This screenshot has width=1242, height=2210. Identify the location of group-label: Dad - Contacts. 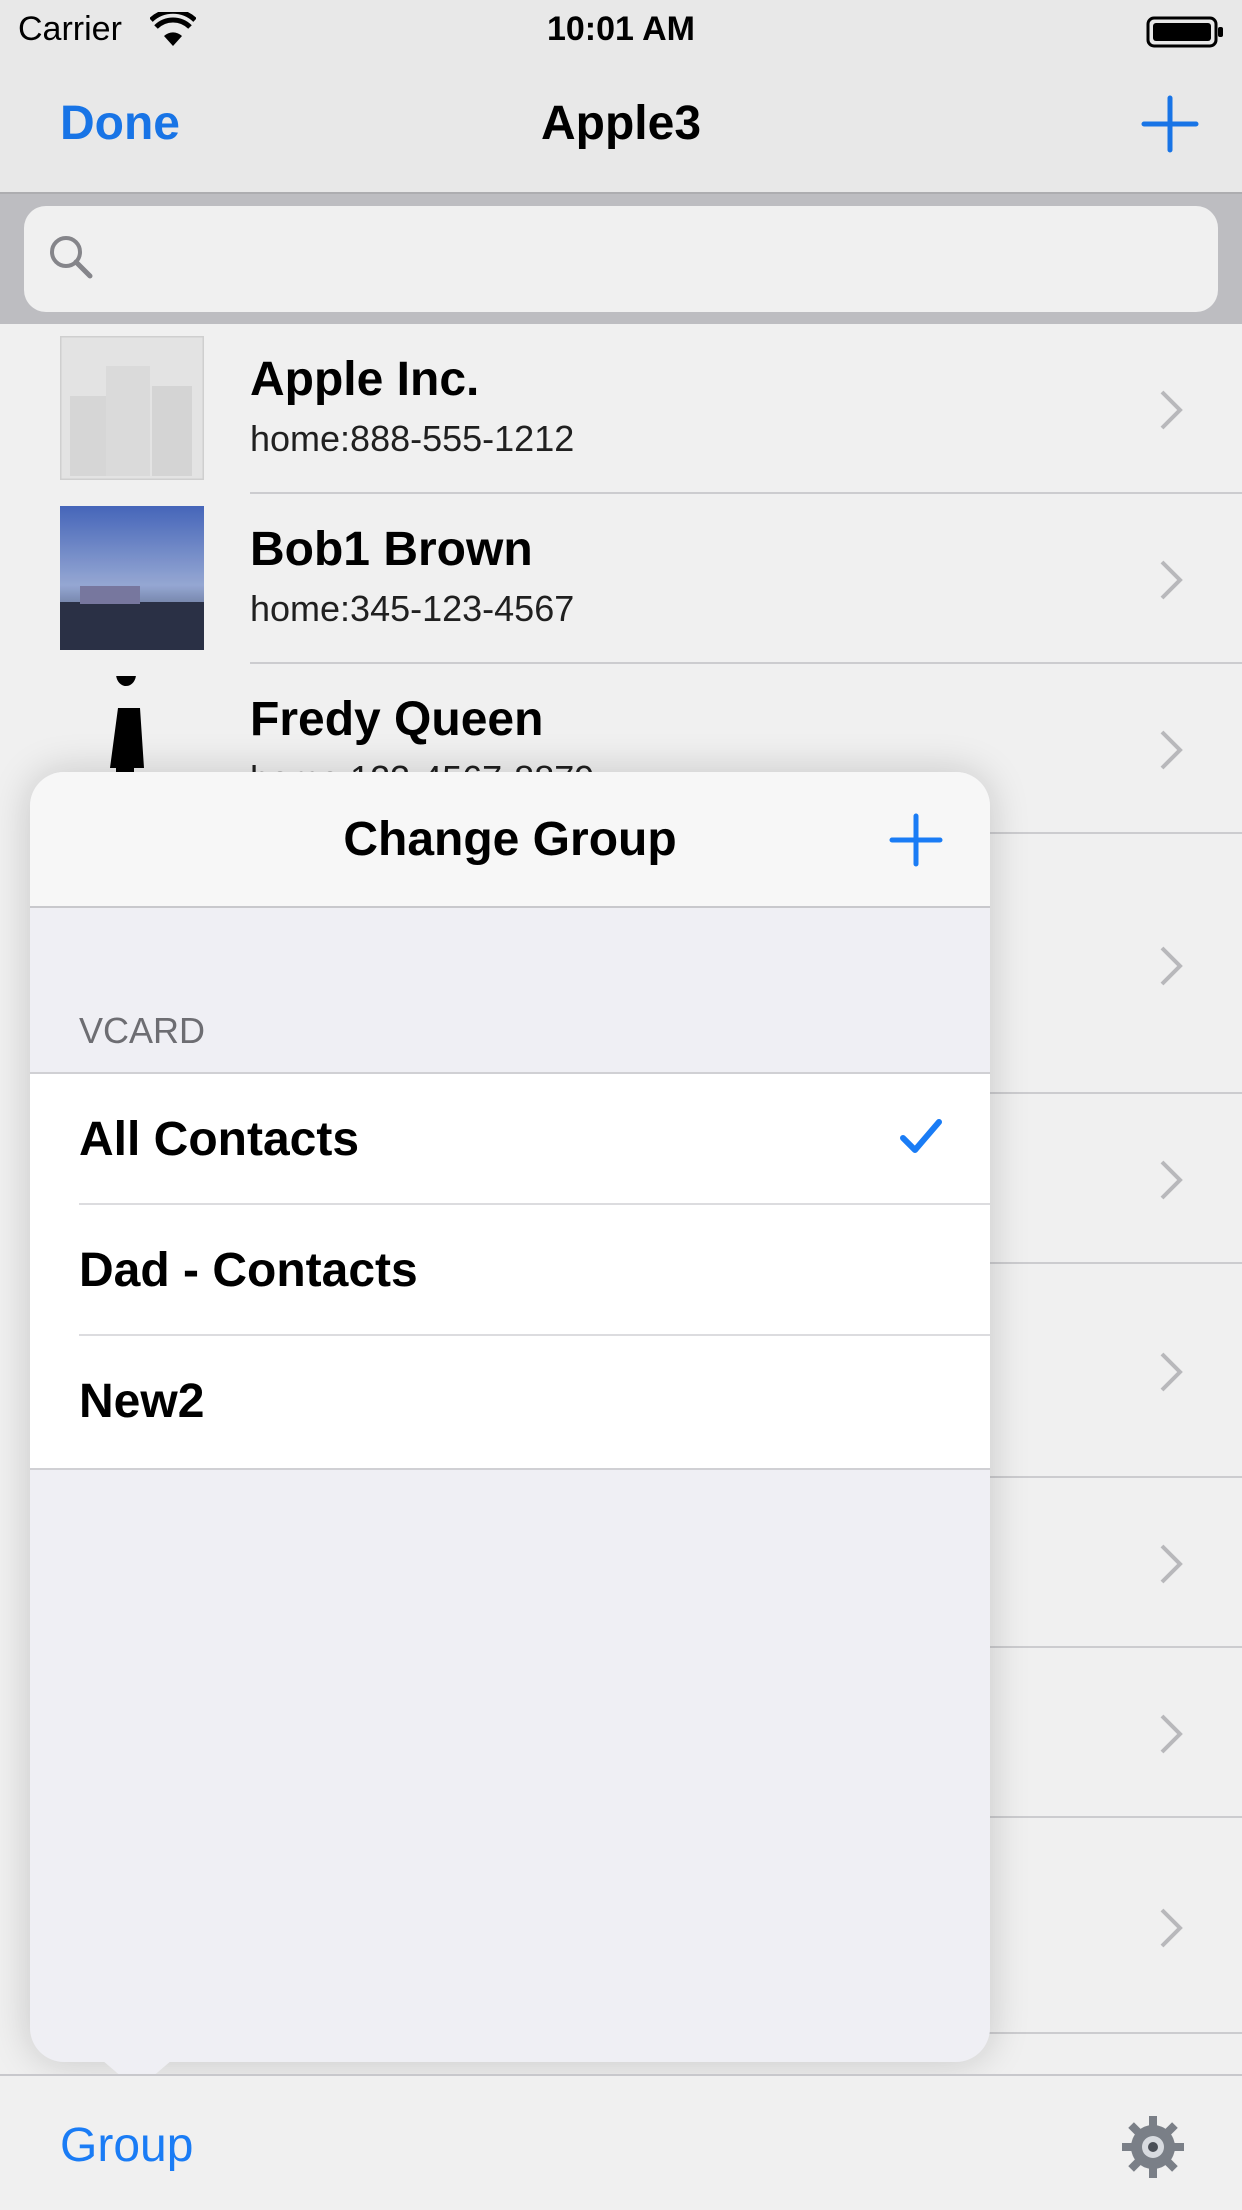
(248, 1270).